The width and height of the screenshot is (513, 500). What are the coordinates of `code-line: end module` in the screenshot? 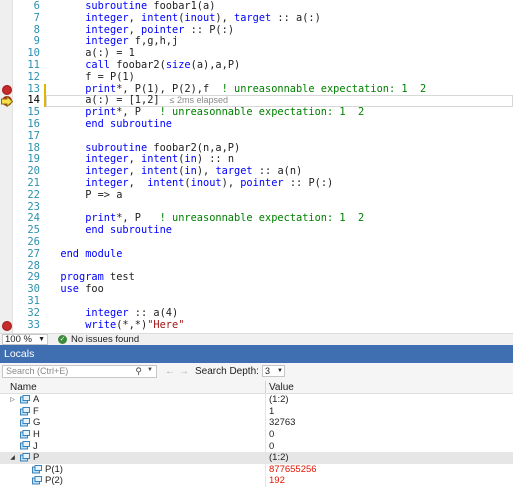 It's located at (85, 254).